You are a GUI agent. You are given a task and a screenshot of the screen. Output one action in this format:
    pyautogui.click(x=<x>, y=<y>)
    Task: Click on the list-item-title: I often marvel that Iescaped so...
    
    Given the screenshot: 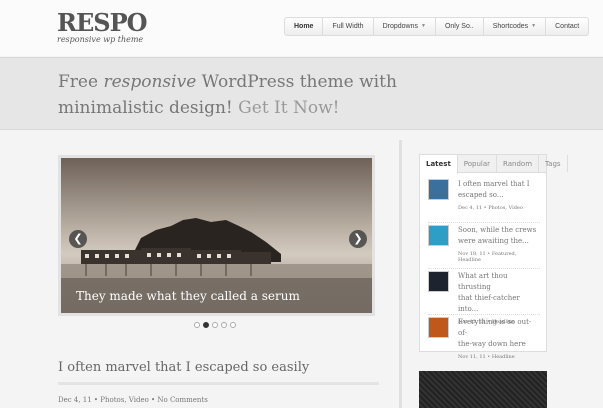 What is the action you would take?
    pyautogui.click(x=494, y=190)
    